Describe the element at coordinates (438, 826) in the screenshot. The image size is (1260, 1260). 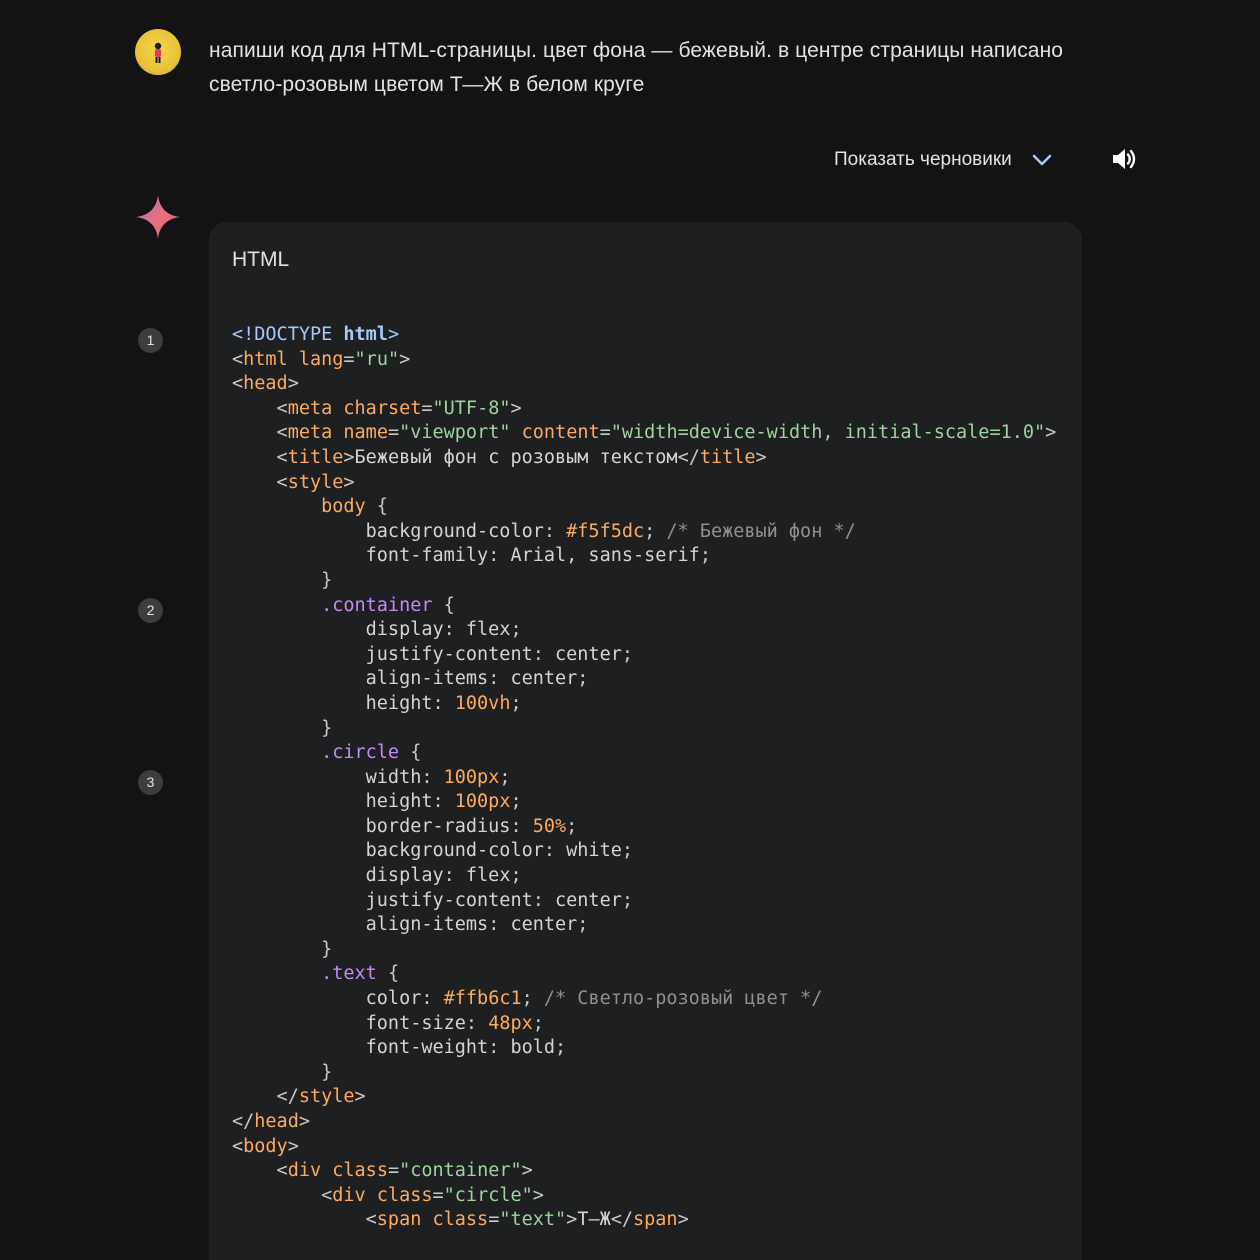
I see `code-token: border-radius` at that location.